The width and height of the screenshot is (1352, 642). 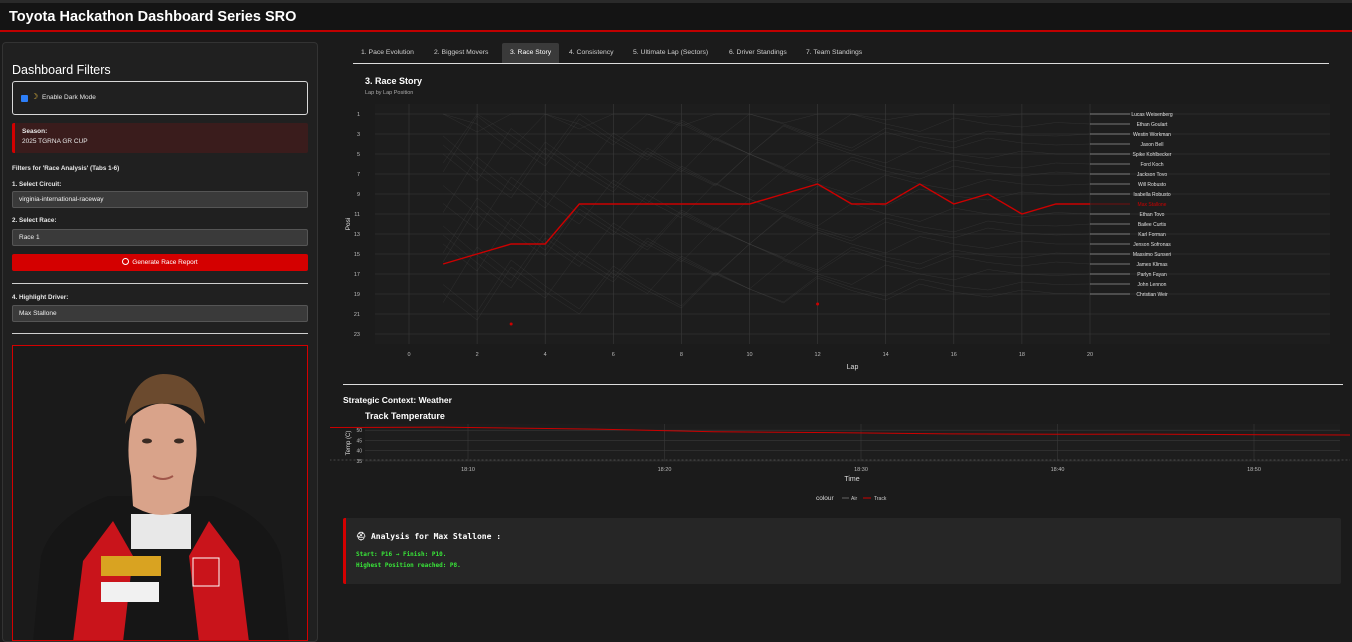 What do you see at coordinates (55, 141) in the screenshot?
I see `season-value: 2025 TGRNA GR CUP` at bounding box center [55, 141].